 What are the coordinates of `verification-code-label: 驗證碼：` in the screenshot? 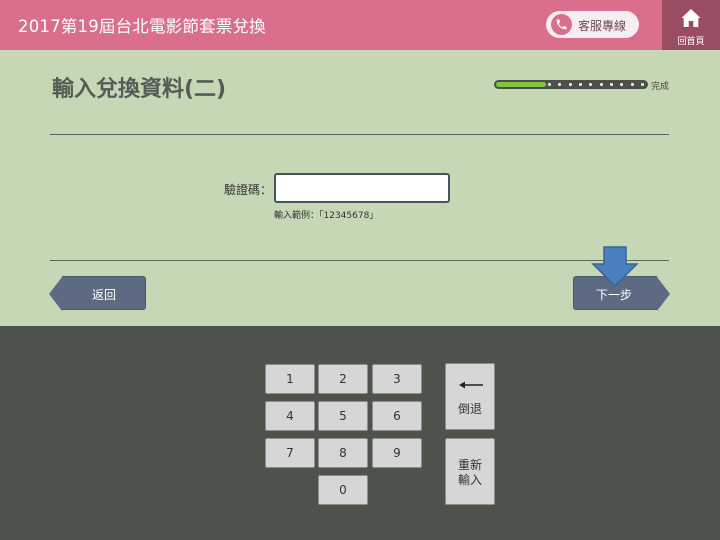 It's located at (248, 190).